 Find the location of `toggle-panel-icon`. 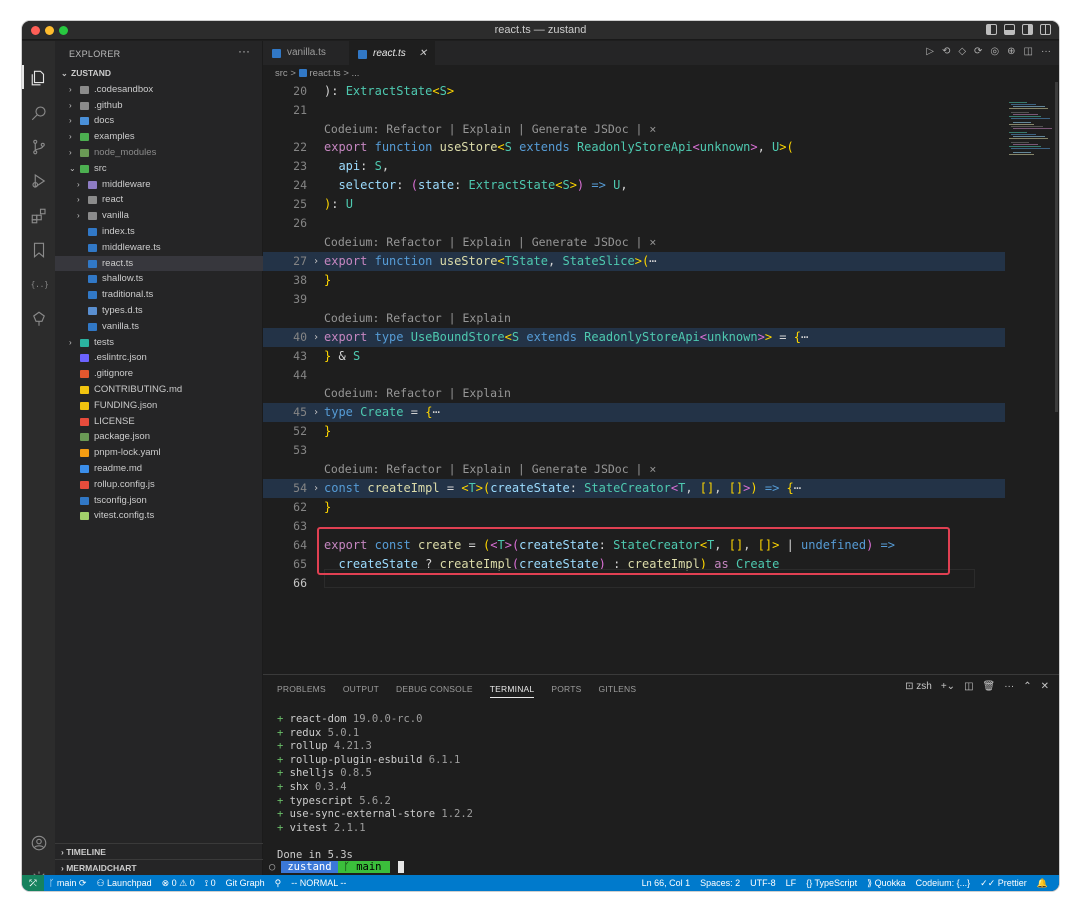

toggle-panel-icon is located at coordinates (1009, 29).